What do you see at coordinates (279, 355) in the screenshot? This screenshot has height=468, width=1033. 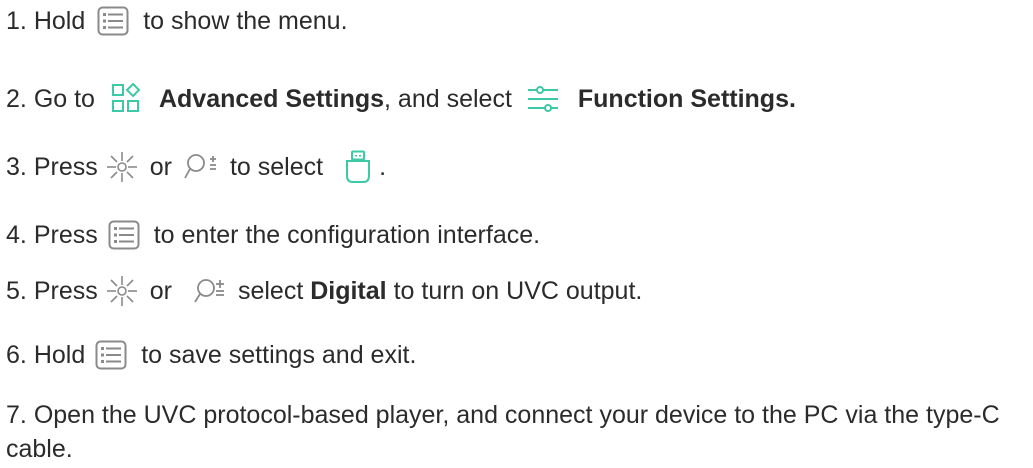 I see `step-text: to save settings and exit.` at bounding box center [279, 355].